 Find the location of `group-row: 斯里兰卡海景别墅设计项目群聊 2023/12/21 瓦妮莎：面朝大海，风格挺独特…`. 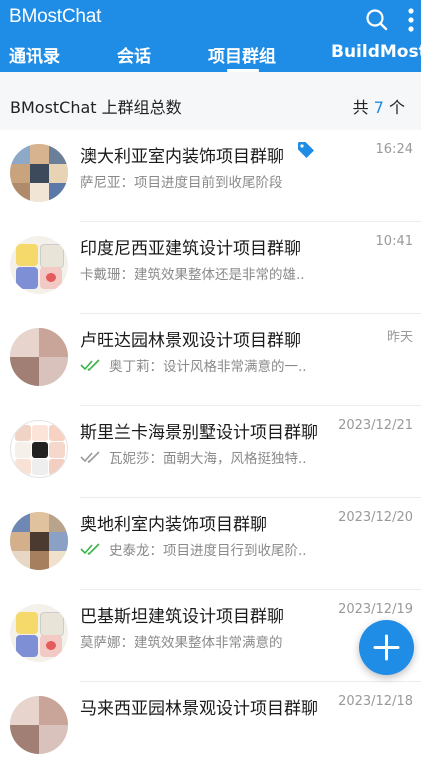

group-row: 斯里兰卡海景别墅设计项目群聊 2023/12/21 瓦妮莎：面朝大海，风格挺独特… is located at coordinates (210, 452).